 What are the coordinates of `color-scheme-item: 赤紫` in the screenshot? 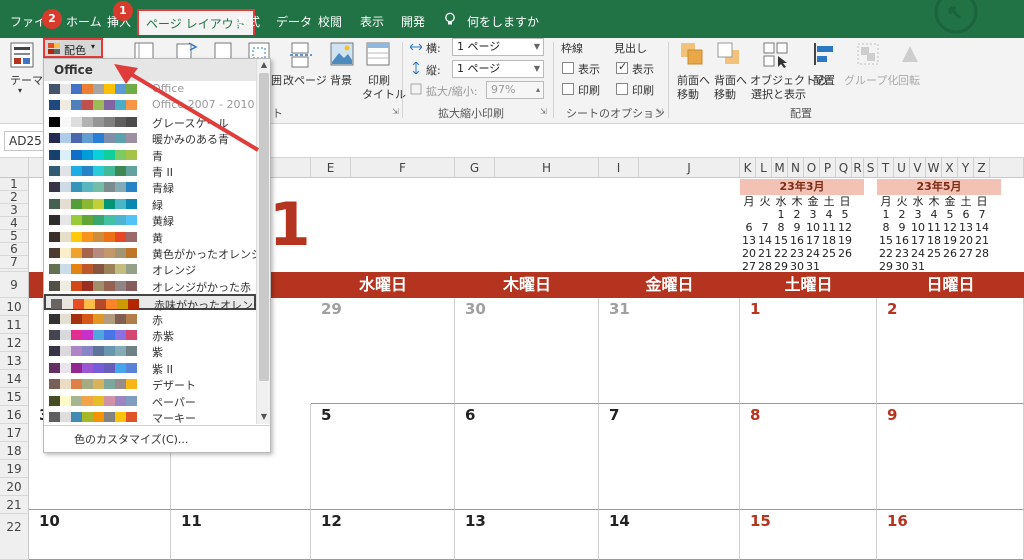 It's located at (150, 335).